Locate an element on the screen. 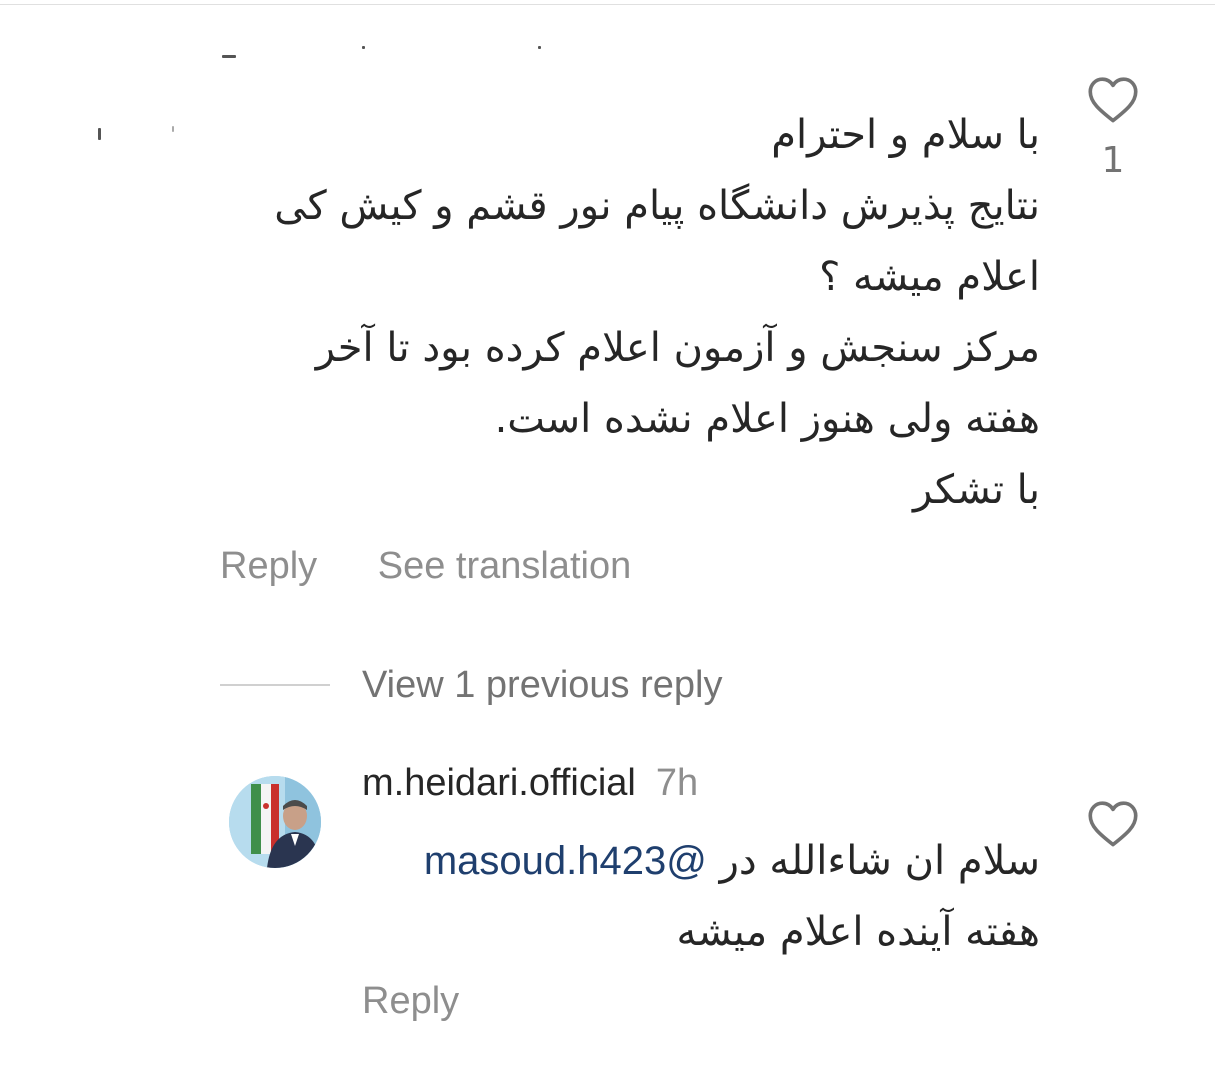 The image size is (1215, 1080). replies-divider is located at coordinates (275, 685).